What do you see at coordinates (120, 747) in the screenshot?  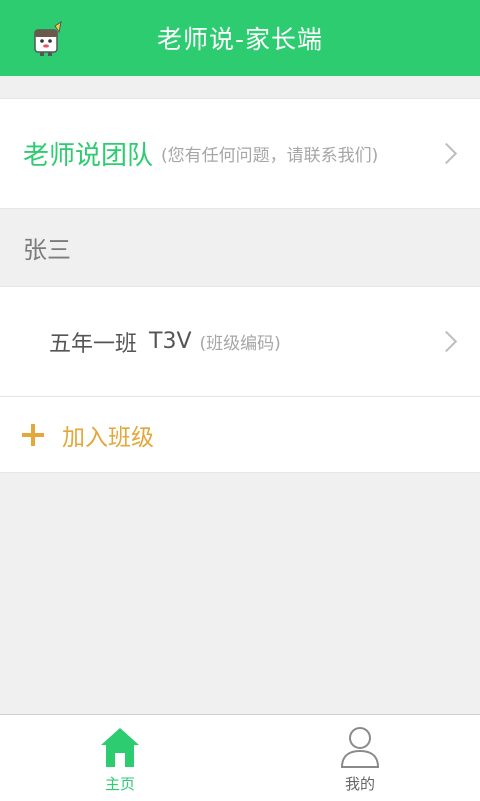 I see `home-icon` at bounding box center [120, 747].